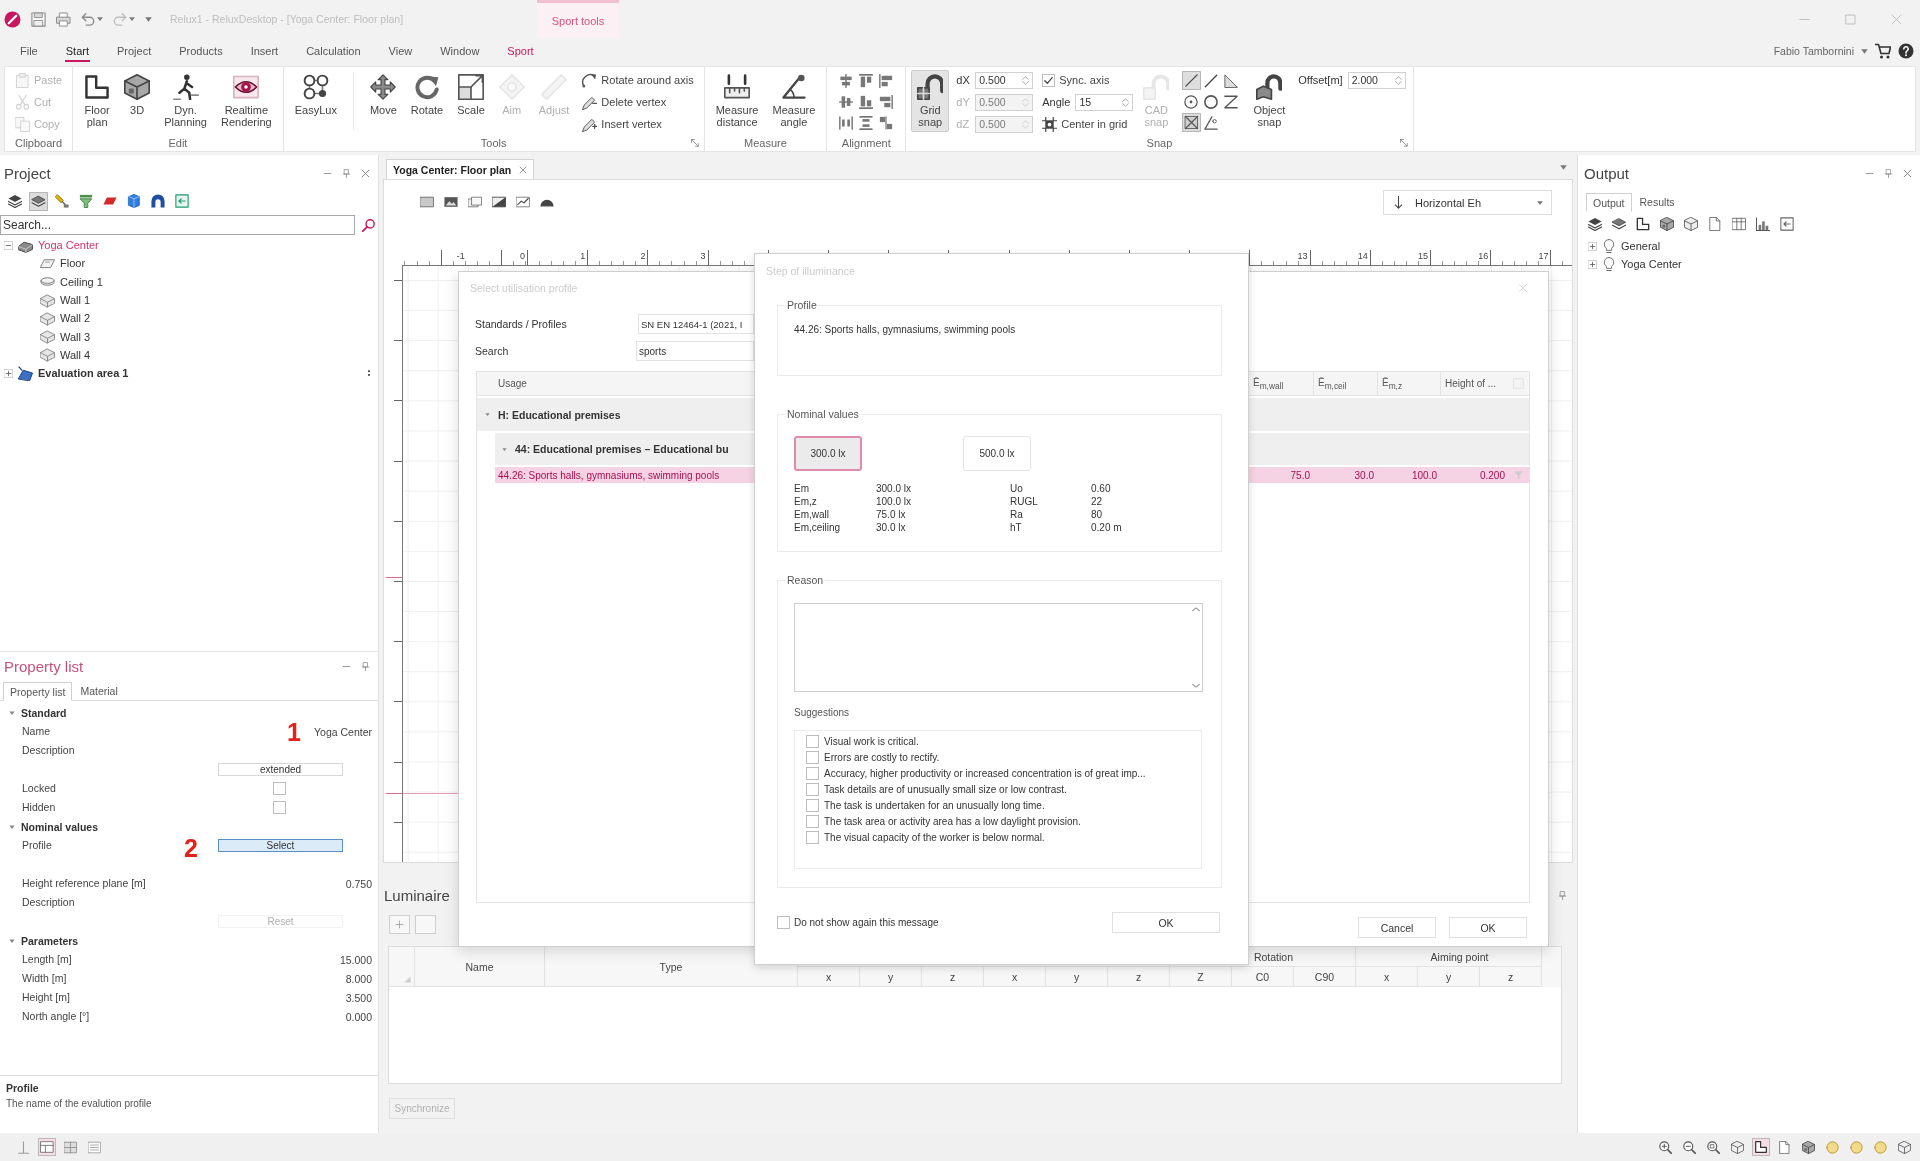  What do you see at coordinates (63, 19) in the screenshot?
I see `printer-icon` at bounding box center [63, 19].